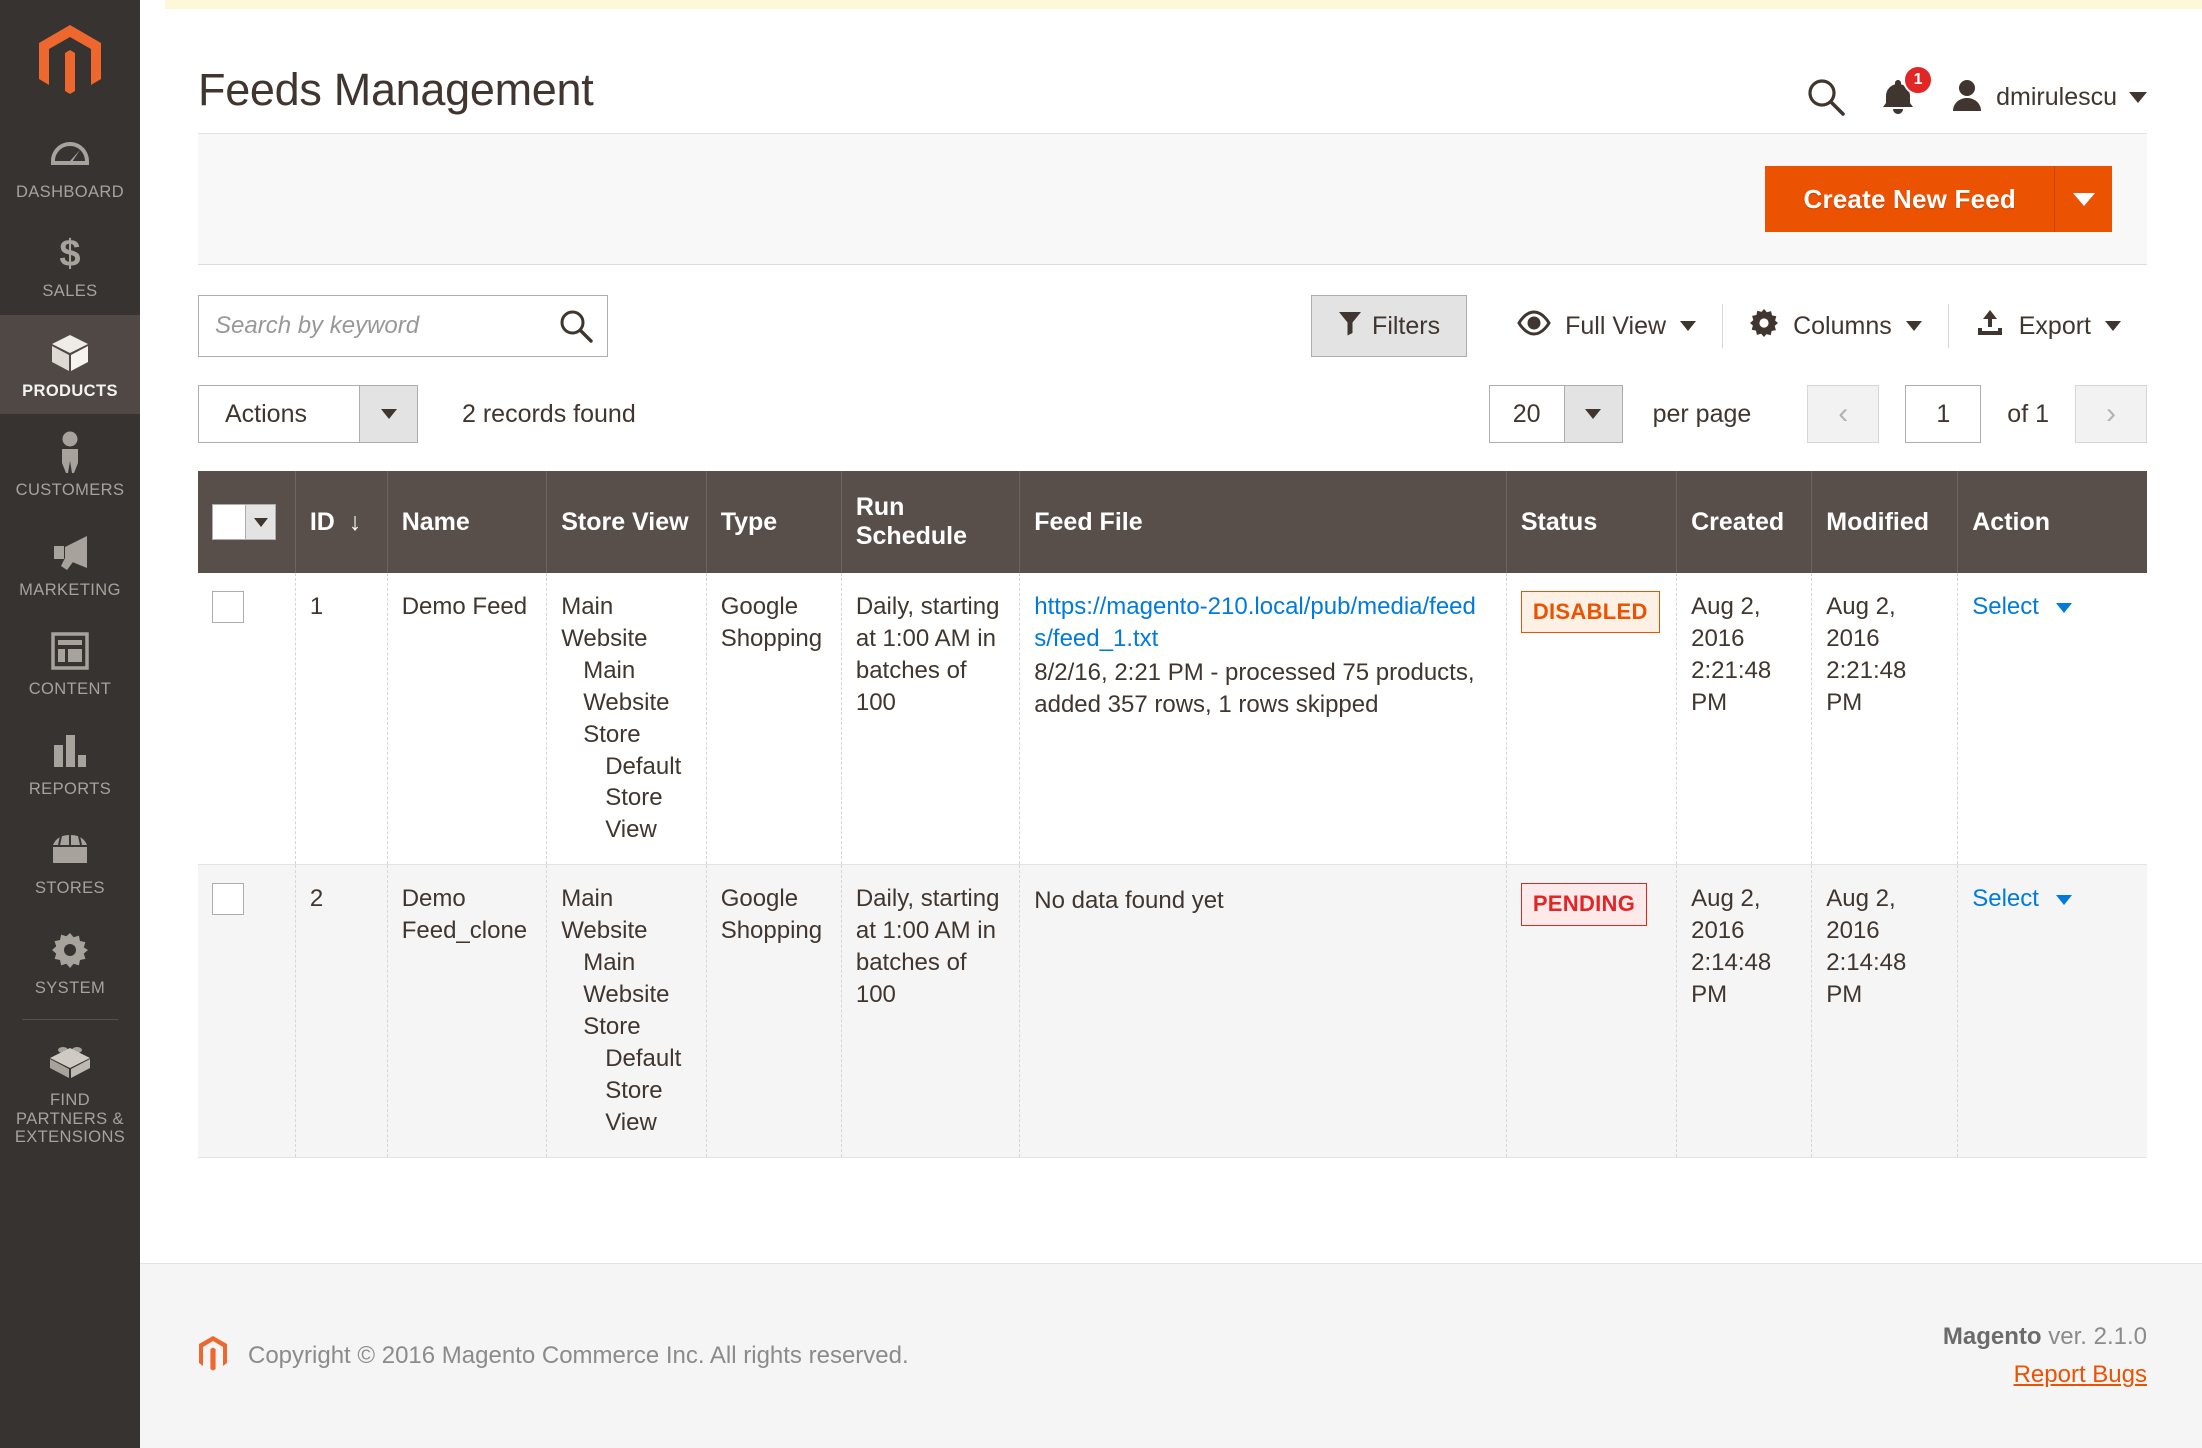  I want to click on per-page-label: per page, so click(1702, 413).